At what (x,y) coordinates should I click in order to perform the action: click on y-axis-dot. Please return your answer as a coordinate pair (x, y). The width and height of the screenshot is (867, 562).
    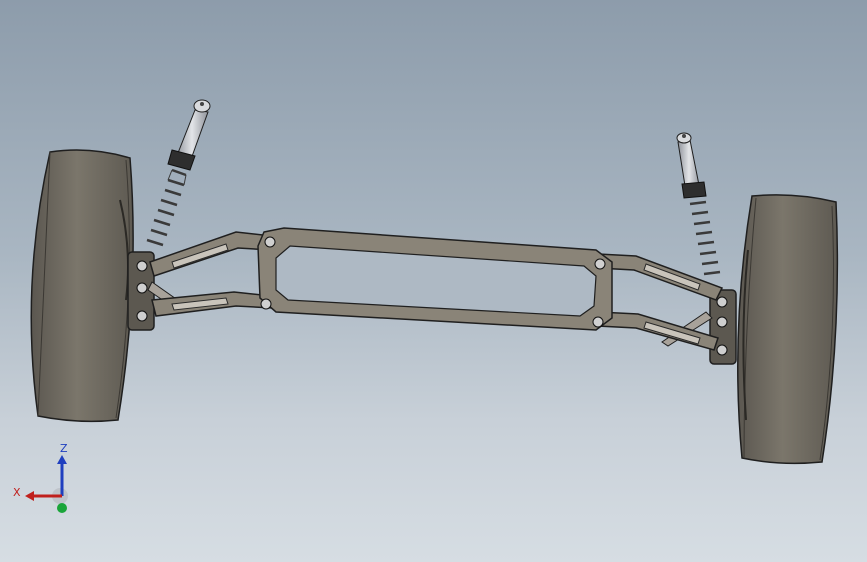
    Looking at the image, I should click on (62, 508).